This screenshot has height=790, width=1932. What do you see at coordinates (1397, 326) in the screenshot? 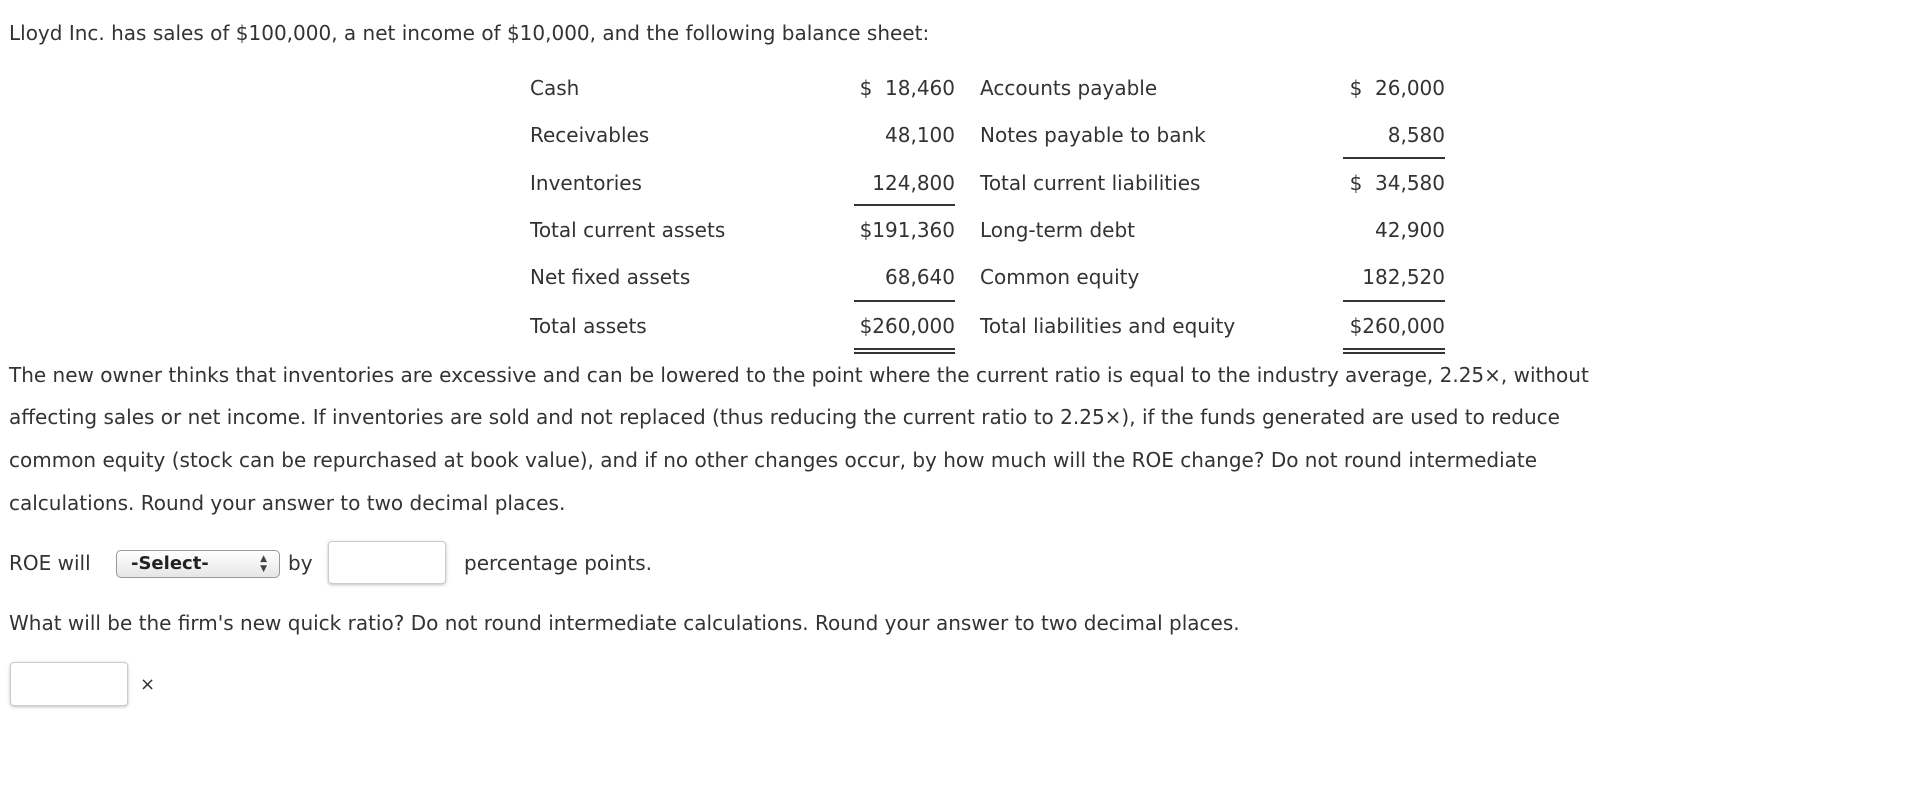
I see `liability-value: $260,000` at bounding box center [1397, 326].